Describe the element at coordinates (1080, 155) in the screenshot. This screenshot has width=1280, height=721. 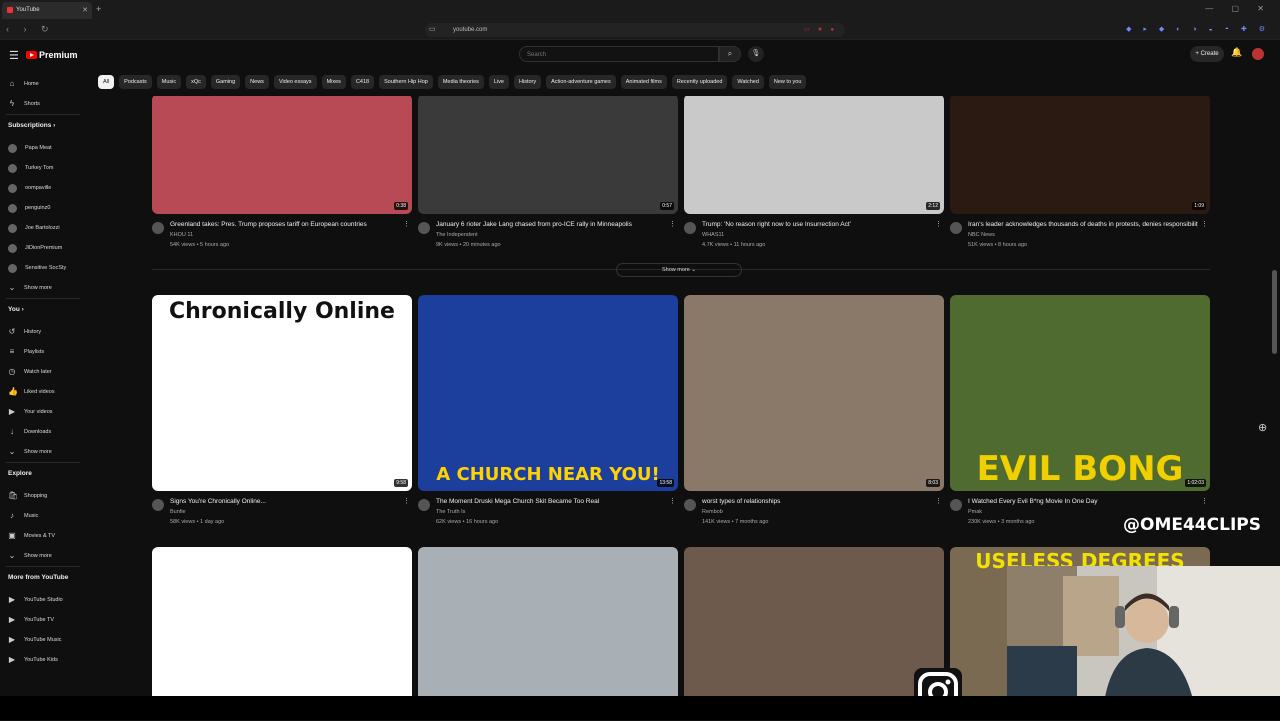
I see `video-thumbnail: 1:09` at that location.